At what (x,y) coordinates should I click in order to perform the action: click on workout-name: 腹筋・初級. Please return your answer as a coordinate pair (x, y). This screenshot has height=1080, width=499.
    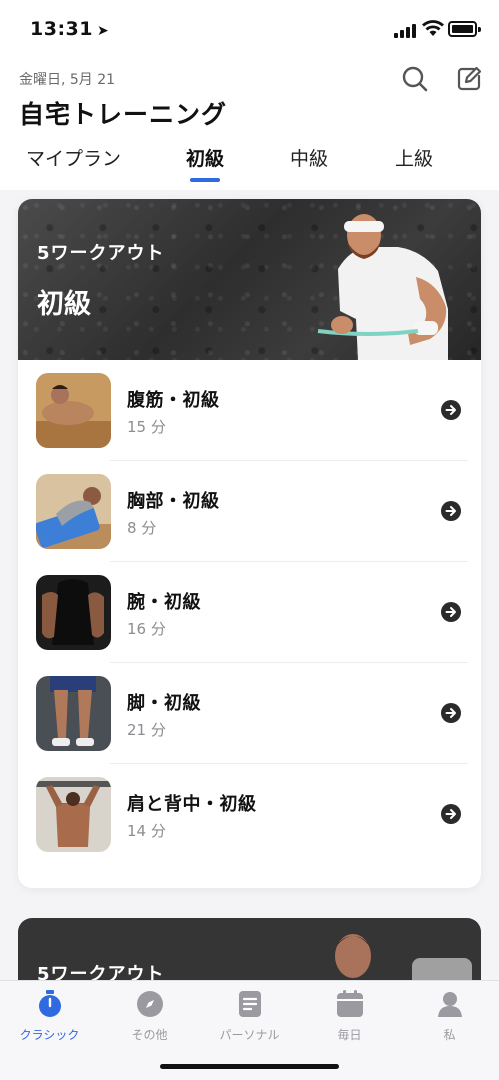
    Looking at the image, I should click on (173, 400).